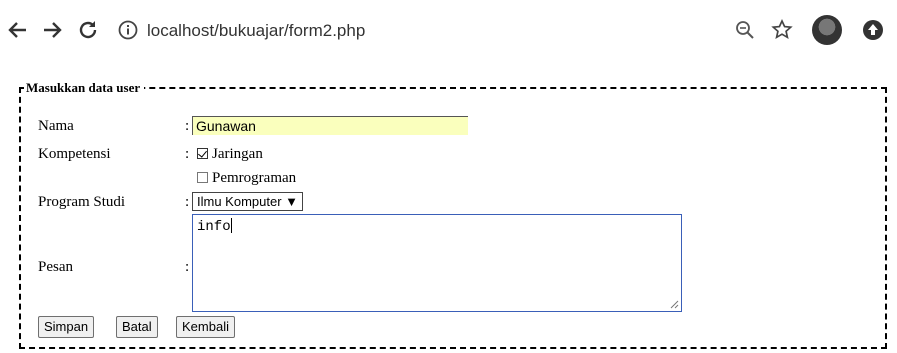  What do you see at coordinates (237, 154) in the screenshot?
I see `jaringan-label: Jaringan` at bounding box center [237, 154].